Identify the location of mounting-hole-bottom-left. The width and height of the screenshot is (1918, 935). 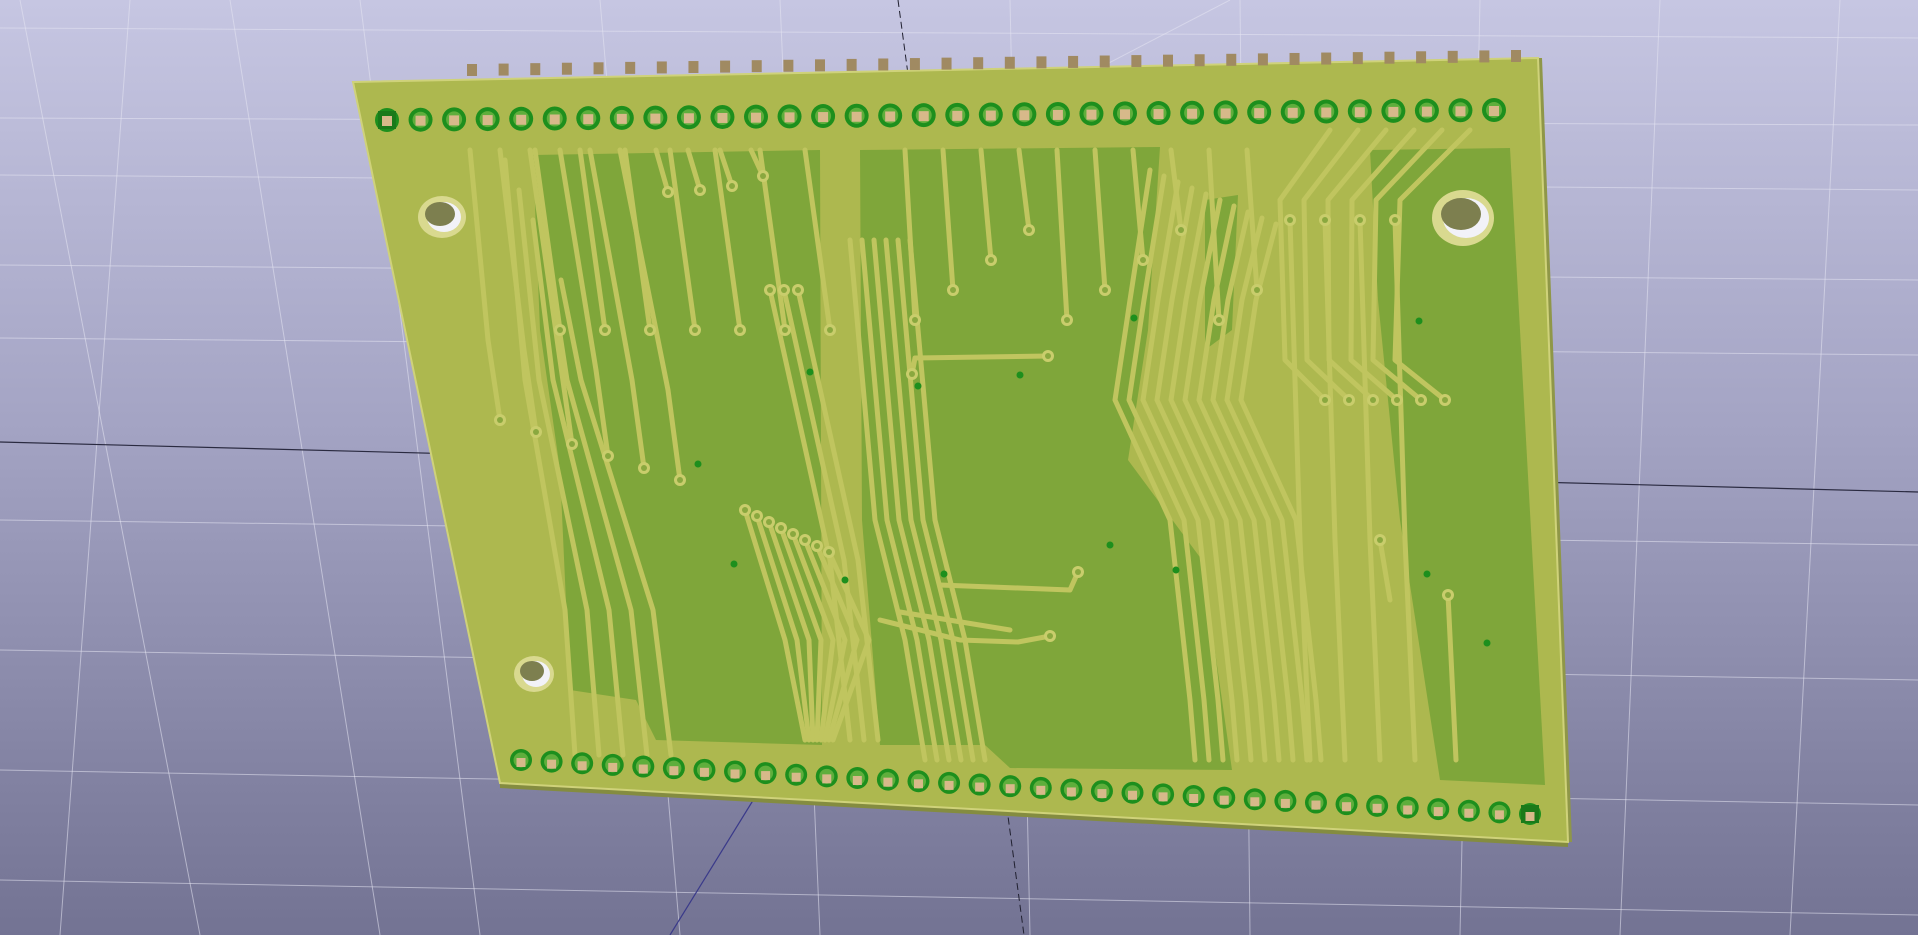
(534, 674).